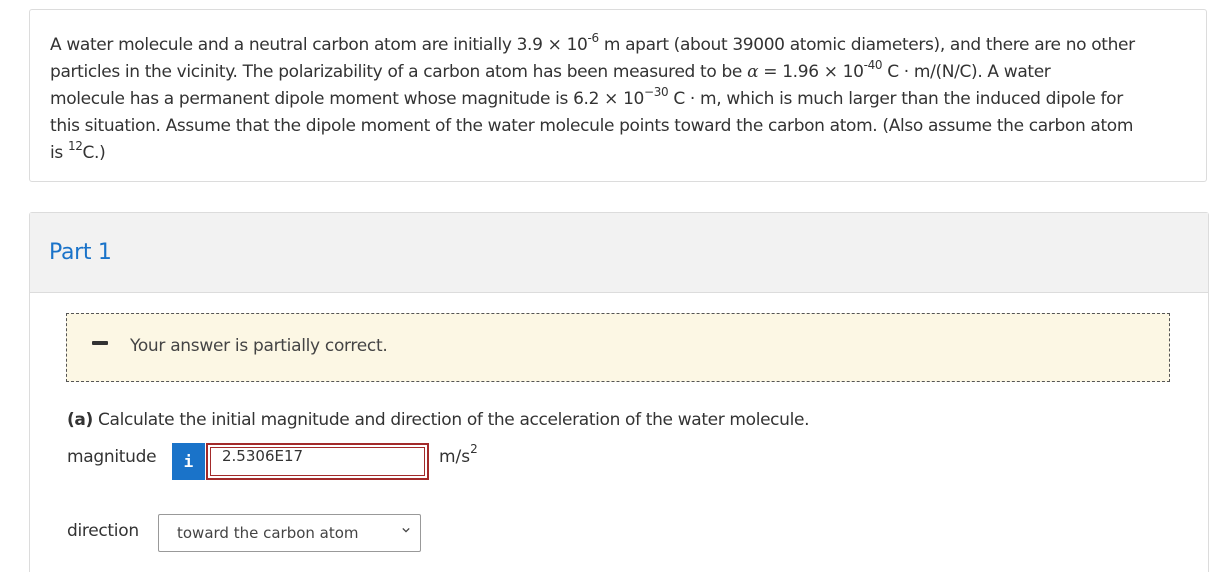 This screenshot has height=572, width=1216. I want to click on direction-select: toward the carbon atom, so click(289, 533).